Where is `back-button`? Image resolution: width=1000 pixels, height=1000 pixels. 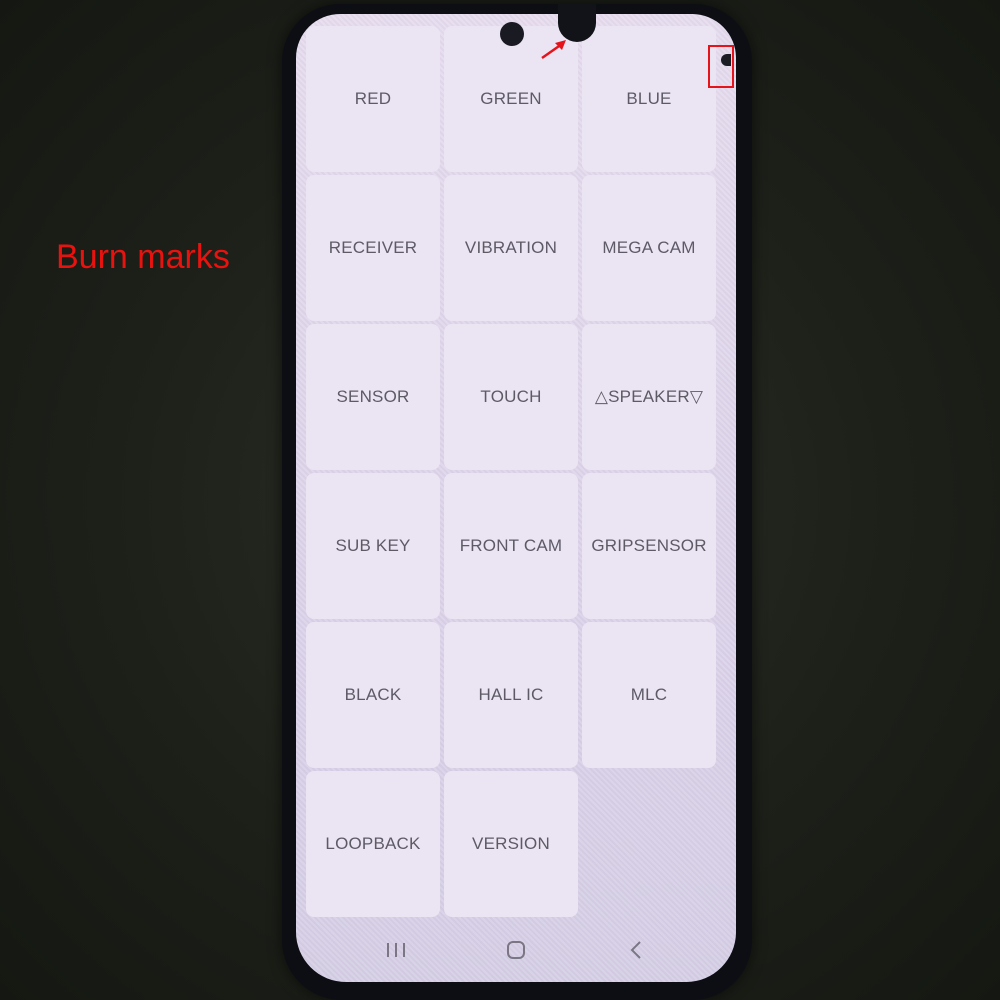 back-button is located at coordinates (636, 950).